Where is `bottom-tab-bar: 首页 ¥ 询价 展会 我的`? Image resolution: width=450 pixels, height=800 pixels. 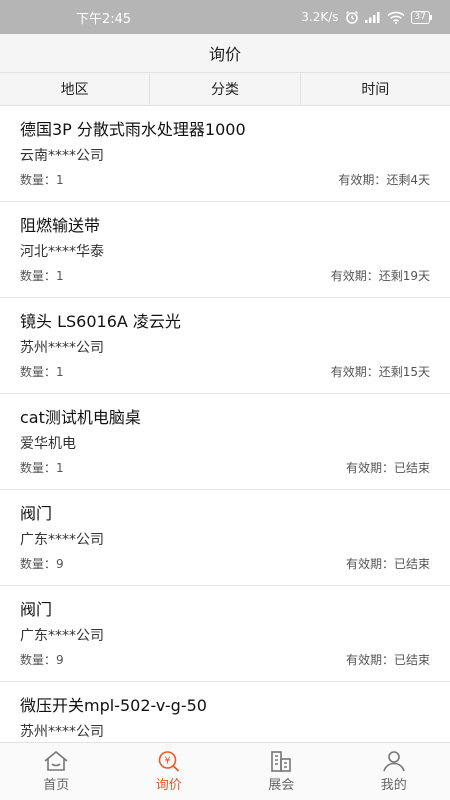
bottom-tab-bar: 首页 ¥ 询价 展会 我的 is located at coordinates (225, 771).